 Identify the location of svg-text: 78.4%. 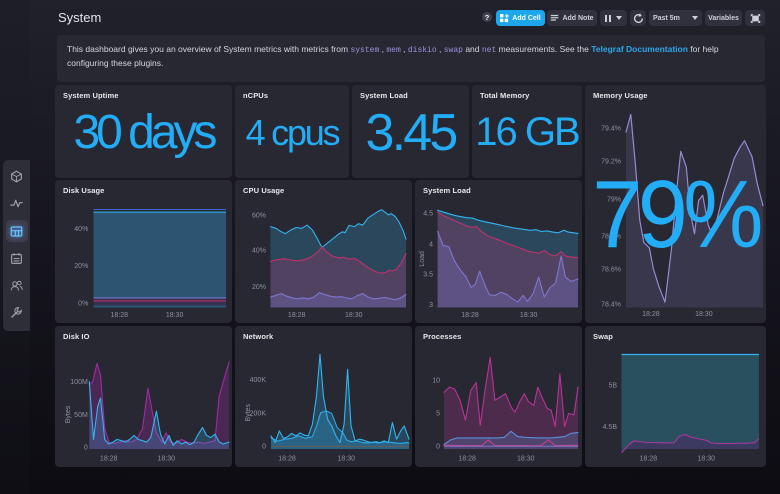
(611, 304).